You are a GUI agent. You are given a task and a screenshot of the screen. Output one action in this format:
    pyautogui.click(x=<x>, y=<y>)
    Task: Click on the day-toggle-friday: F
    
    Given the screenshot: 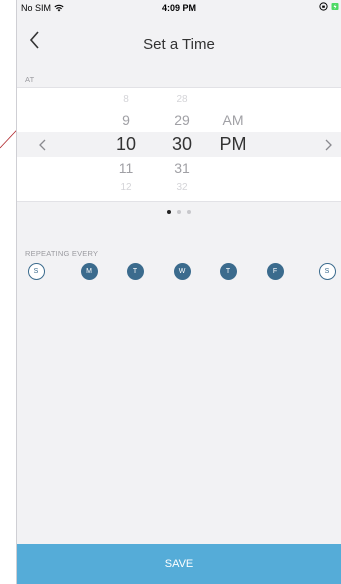 What is the action you would take?
    pyautogui.click(x=275, y=271)
    